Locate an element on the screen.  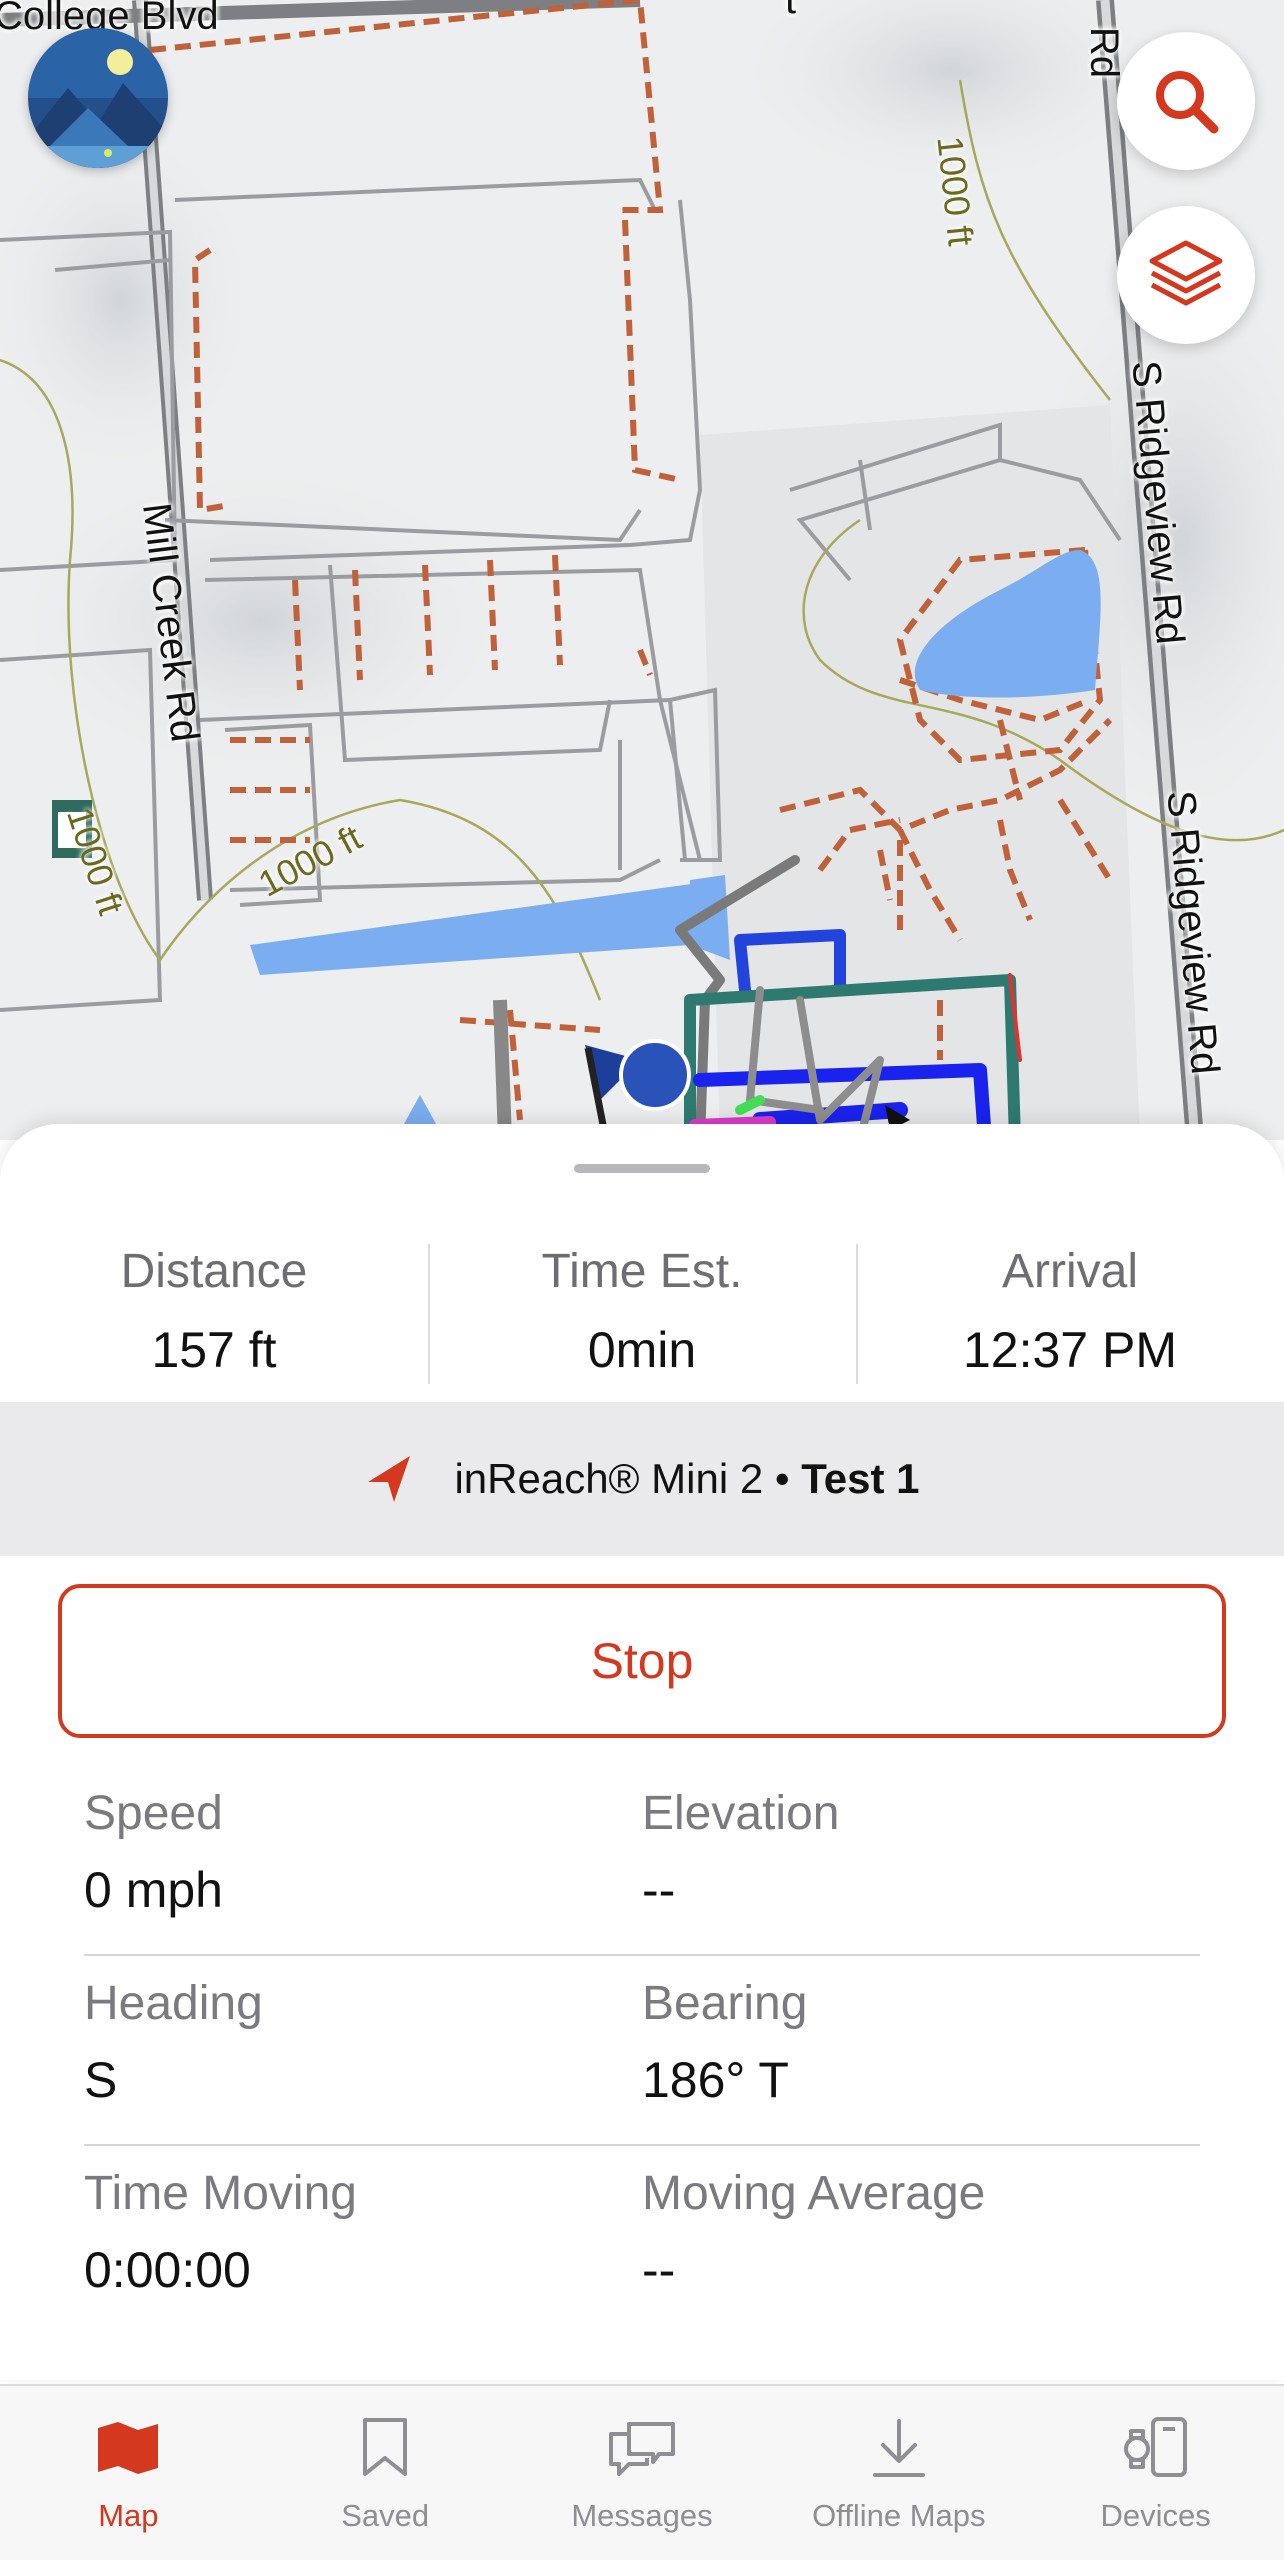
profile-avatar is located at coordinates (98, 98).